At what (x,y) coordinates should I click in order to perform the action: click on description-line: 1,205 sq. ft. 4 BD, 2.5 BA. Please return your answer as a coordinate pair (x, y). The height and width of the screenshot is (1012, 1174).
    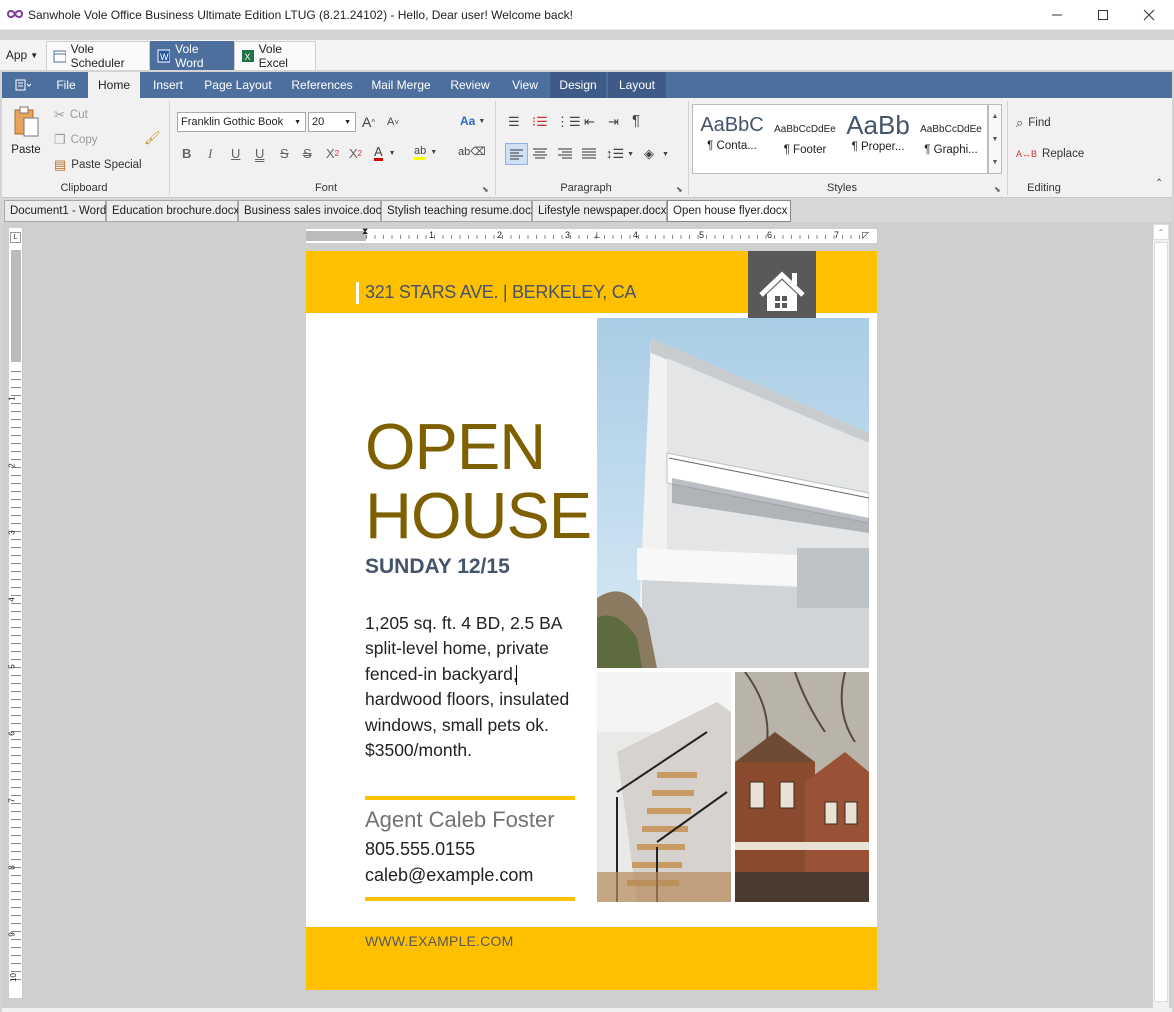
    Looking at the image, I should click on (464, 623).